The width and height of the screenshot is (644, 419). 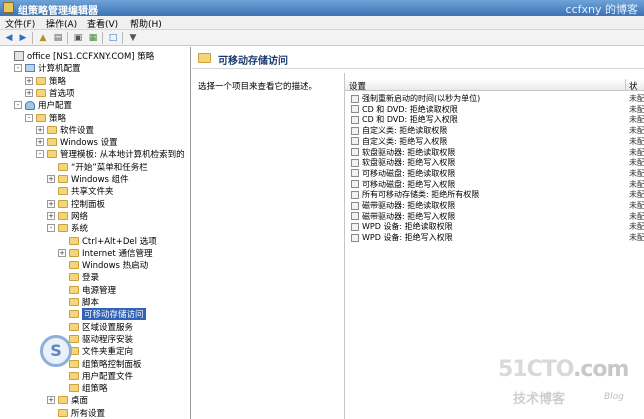 I want to click on tree-item: + 网络, so click(x=67, y=216).